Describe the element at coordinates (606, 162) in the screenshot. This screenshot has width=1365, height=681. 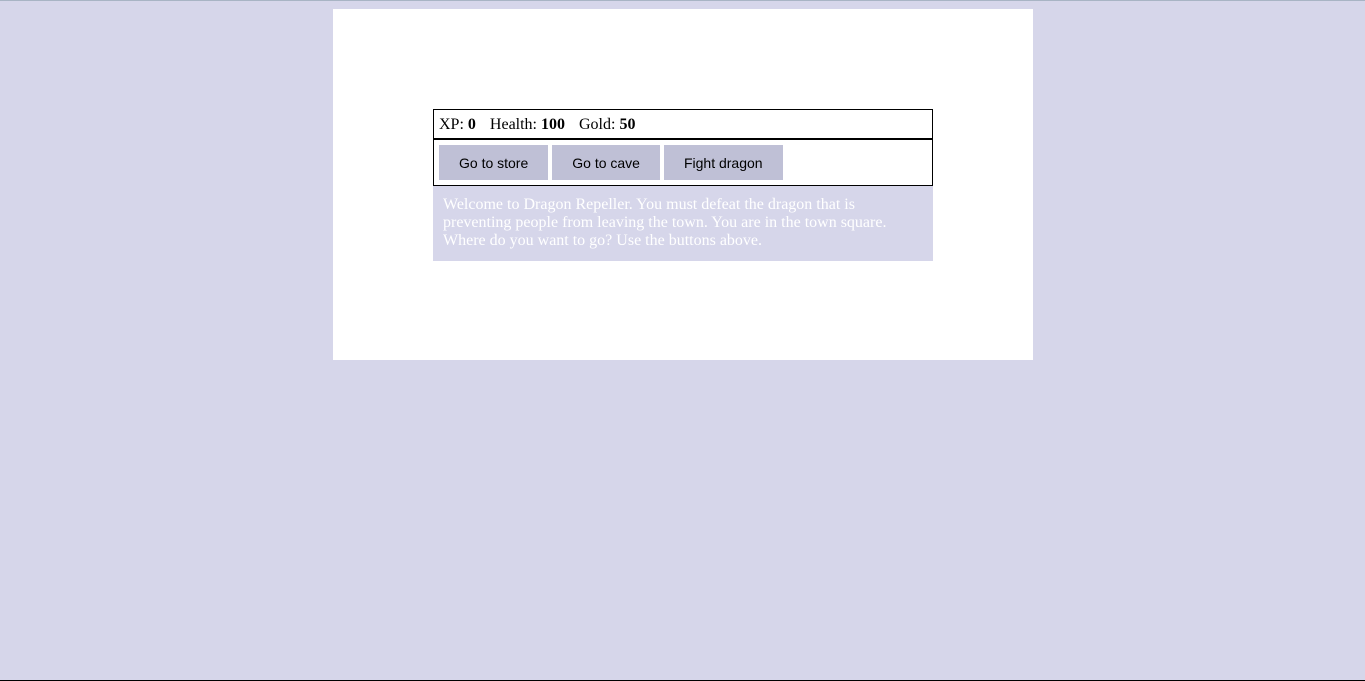
I see `go-to-cave-button: Go to cave` at that location.